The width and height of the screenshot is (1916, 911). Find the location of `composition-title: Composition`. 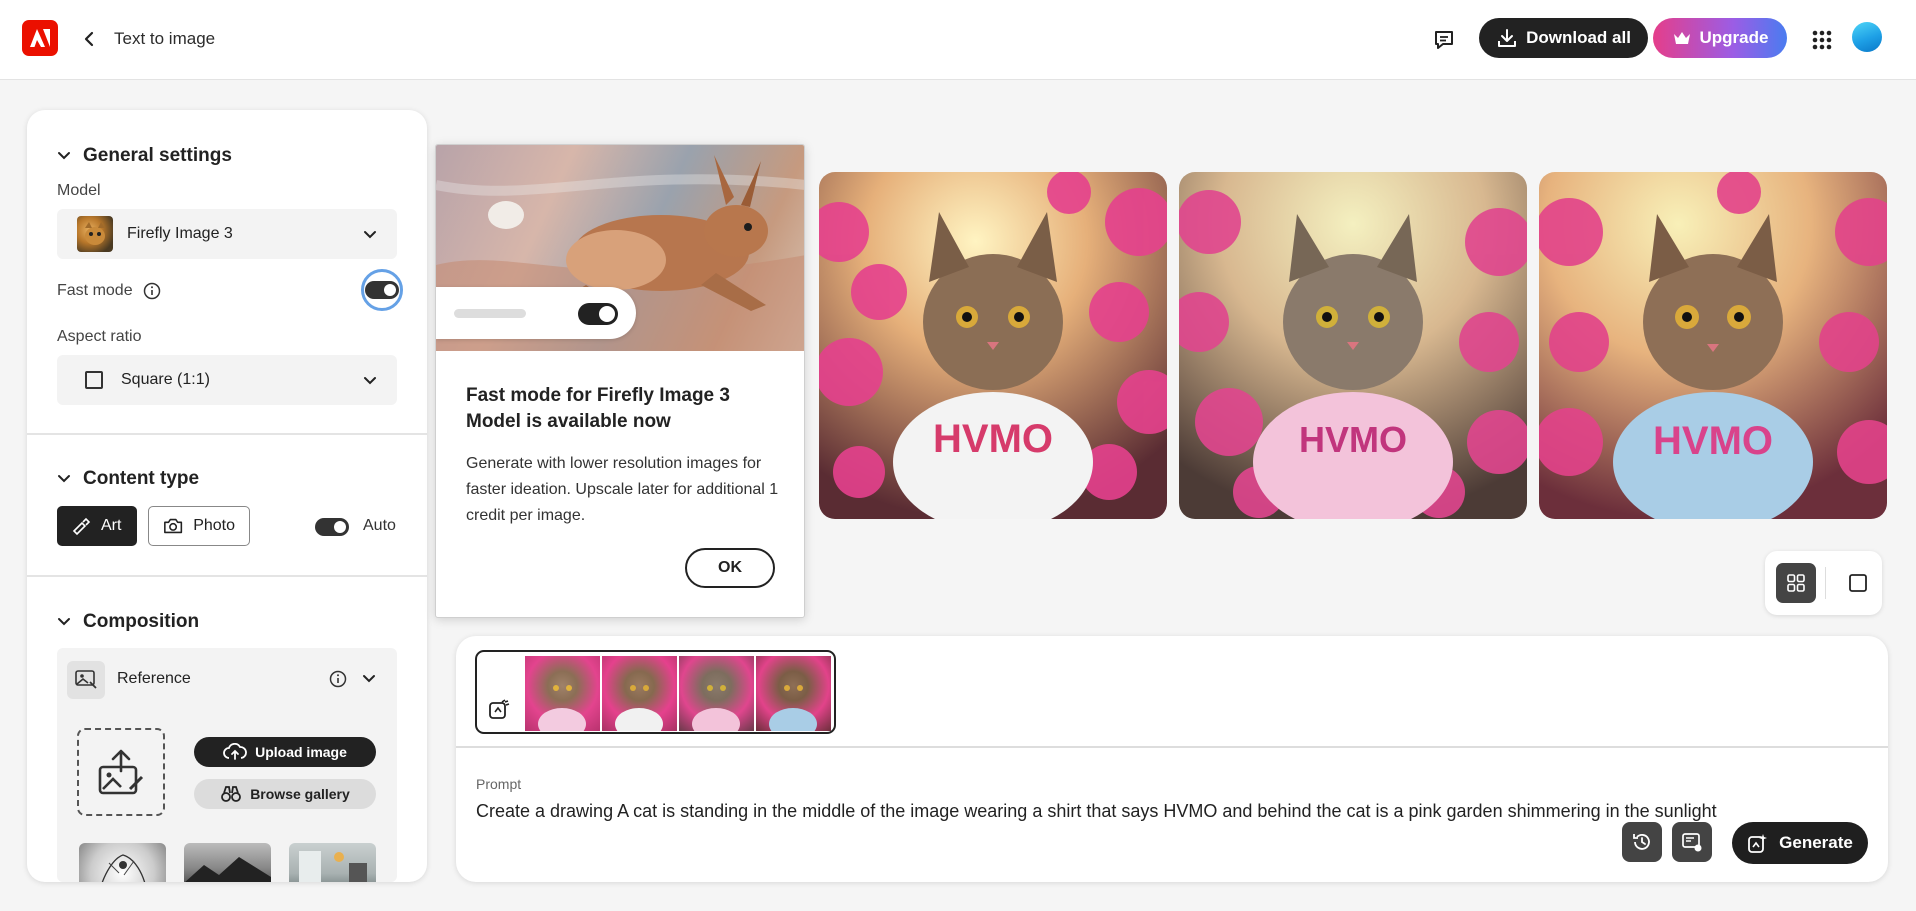

composition-title: Composition is located at coordinates (141, 621).